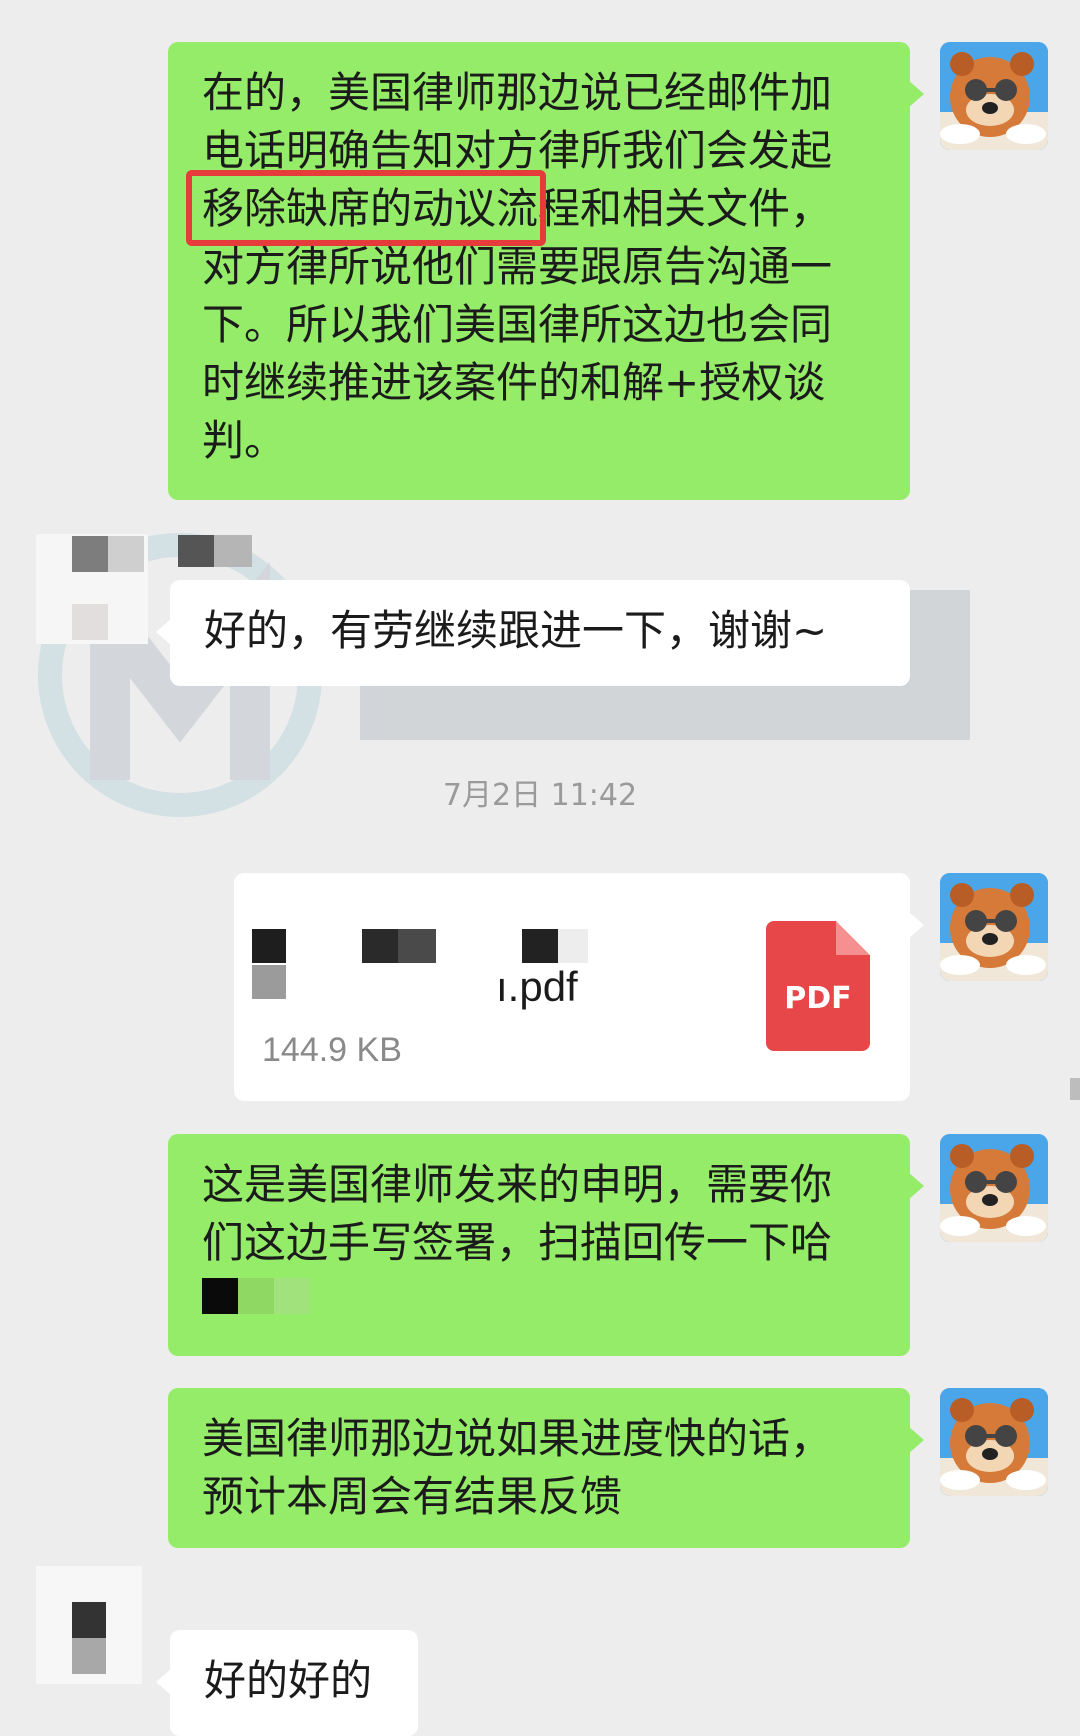 The width and height of the screenshot is (1080, 1736). Describe the element at coordinates (514, 382) in the screenshot. I see `message-line: 时继续推进该案件的和解+授权谈` at that location.